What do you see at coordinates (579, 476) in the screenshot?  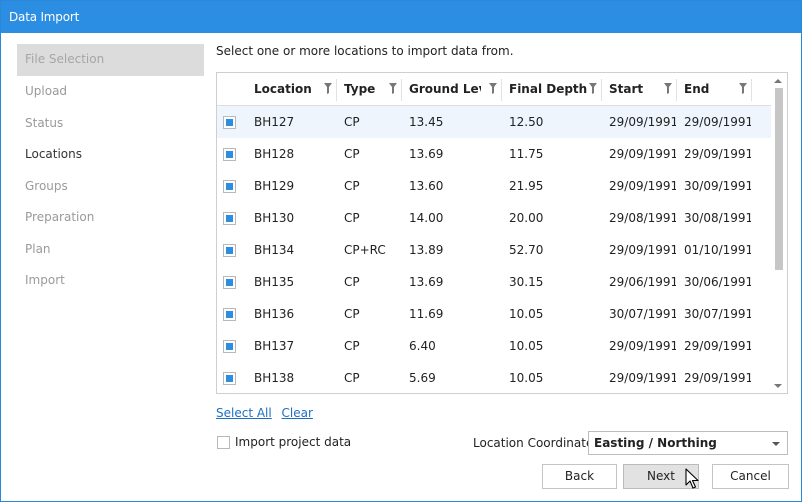 I see `back-button: Back` at bounding box center [579, 476].